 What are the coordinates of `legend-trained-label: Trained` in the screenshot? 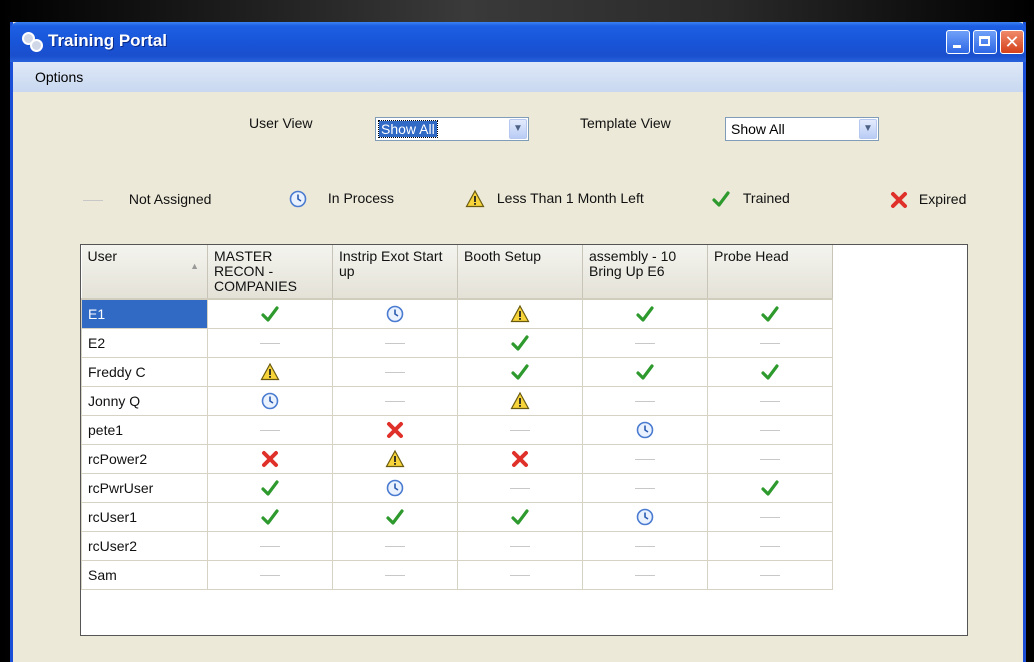 It's located at (766, 197).